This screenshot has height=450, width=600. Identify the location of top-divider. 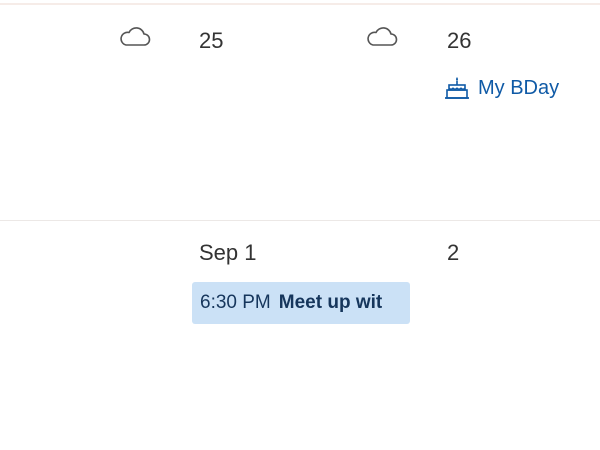
(300, 4).